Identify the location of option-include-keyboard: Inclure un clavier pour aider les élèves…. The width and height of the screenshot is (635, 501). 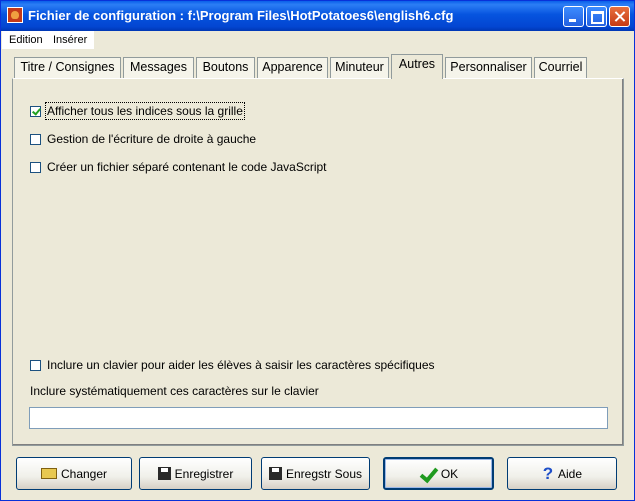
(232, 365).